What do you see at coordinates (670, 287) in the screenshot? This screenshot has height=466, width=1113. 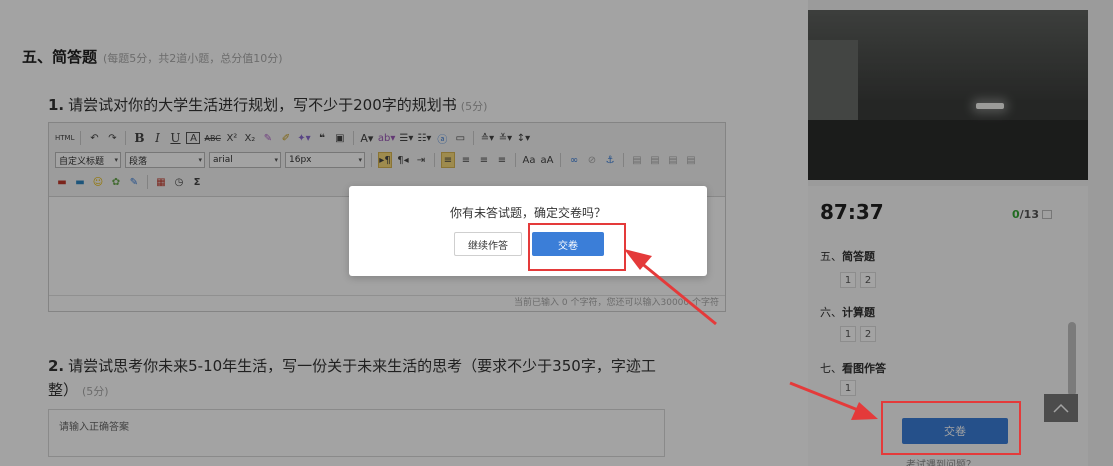 I see `arrow-to-dialog-submit` at bounding box center [670, 287].